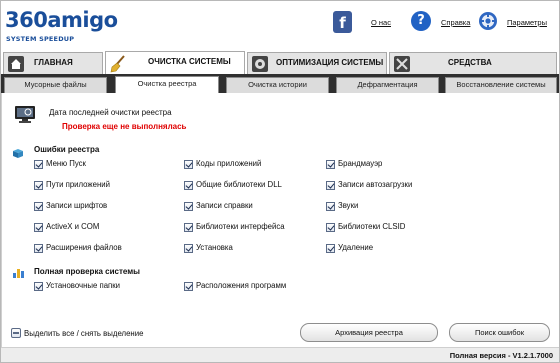 The width and height of the screenshot is (560, 363). I want to click on tab-system-cleaning: ОЧИСТКА СИСТЕМЫ, so click(175, 63).